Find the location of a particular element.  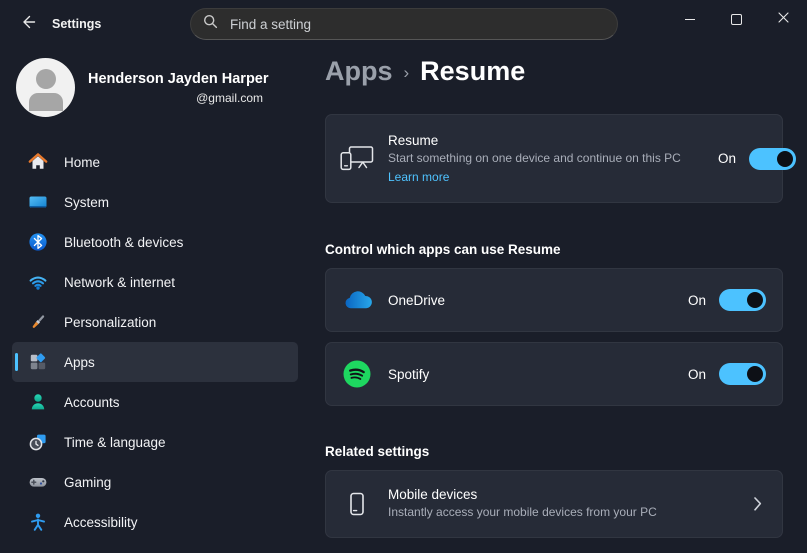

close-icon is located at coordinates (783, 19).